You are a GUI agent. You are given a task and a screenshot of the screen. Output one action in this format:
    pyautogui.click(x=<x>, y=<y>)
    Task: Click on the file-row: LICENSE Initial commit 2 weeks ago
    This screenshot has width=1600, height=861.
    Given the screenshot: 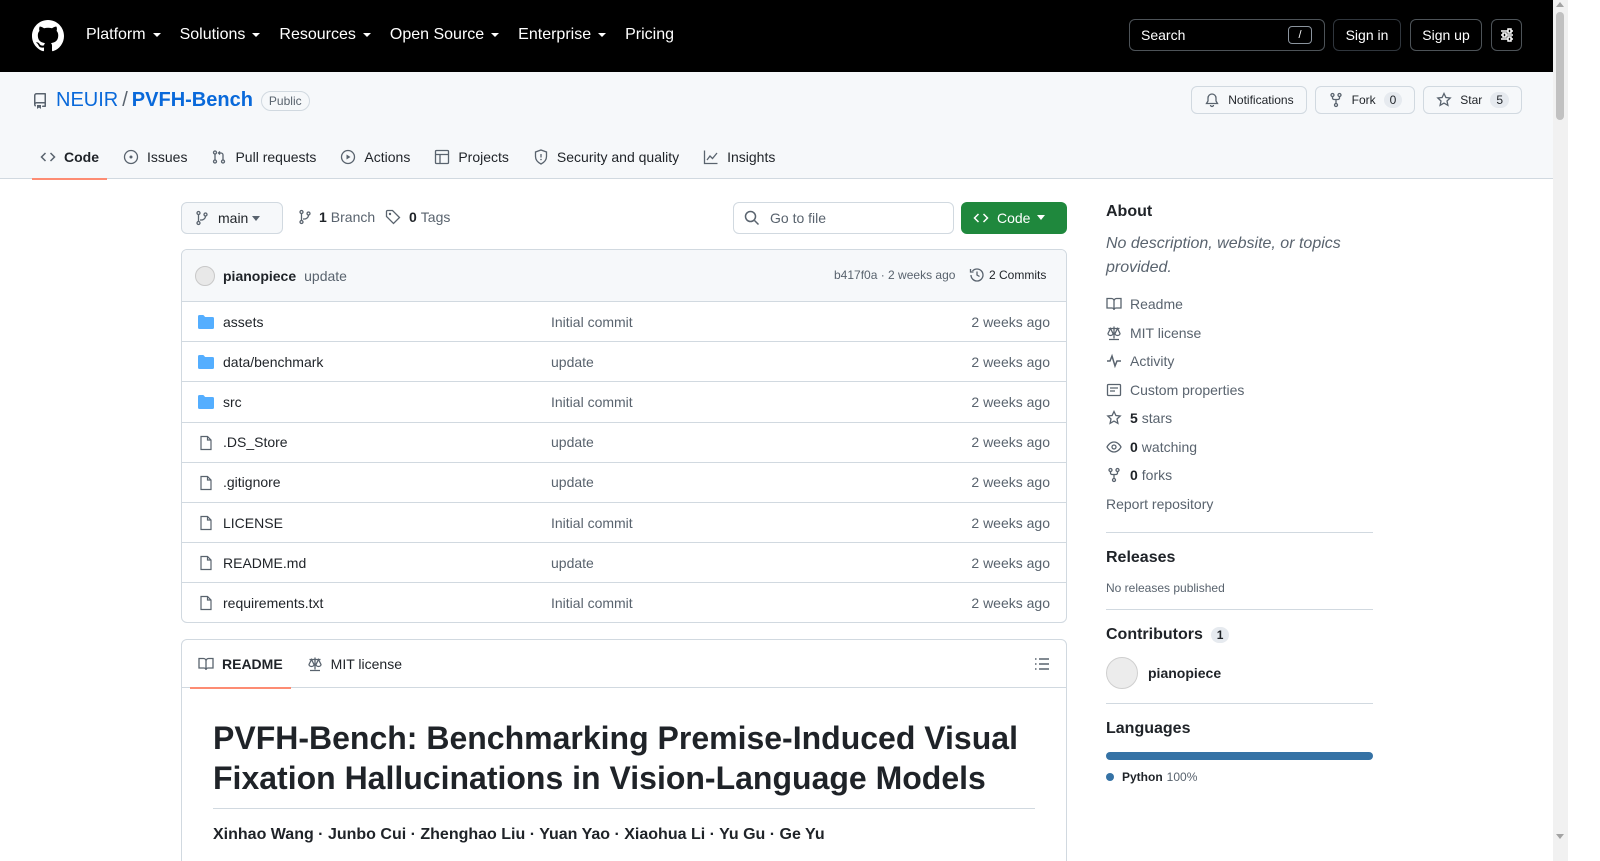 What is the action you would take?
    pyautogui.click(x=624, y=523)
    